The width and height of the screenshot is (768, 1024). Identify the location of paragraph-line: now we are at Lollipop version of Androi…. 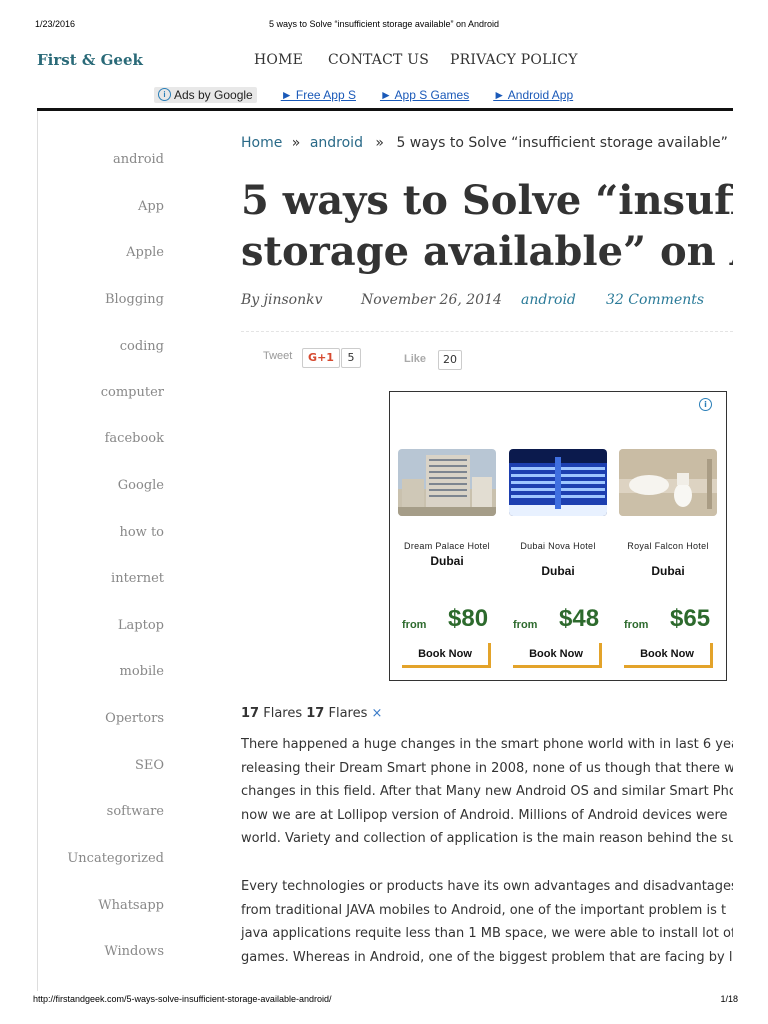
(484, 815).